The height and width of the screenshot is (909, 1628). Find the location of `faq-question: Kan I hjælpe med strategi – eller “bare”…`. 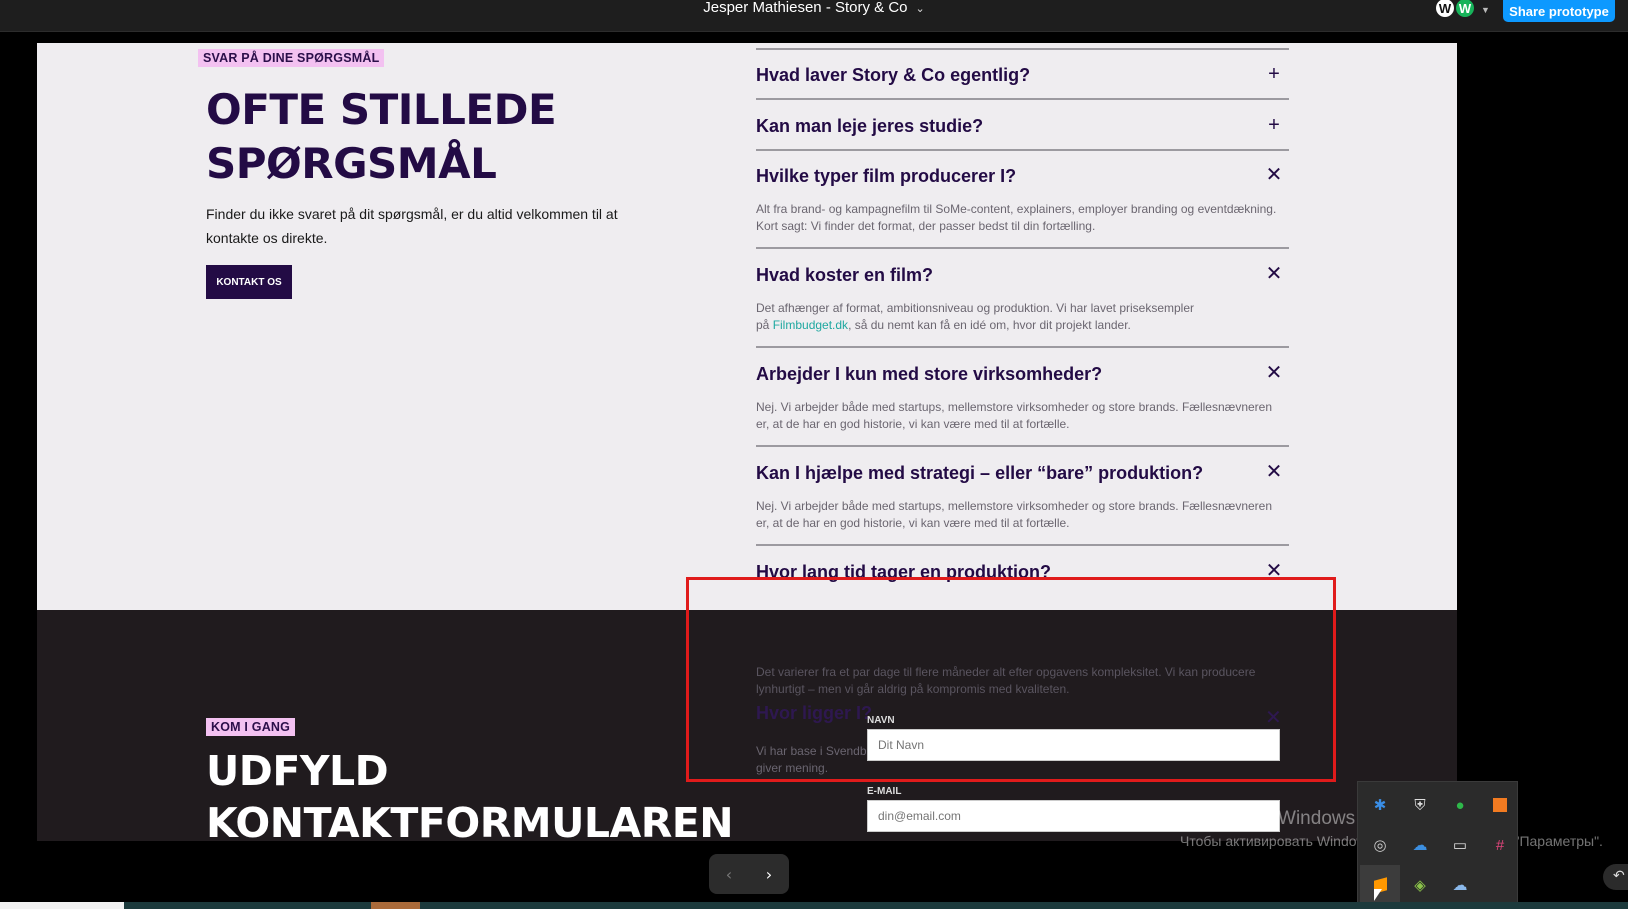

faq-question: Kan I hjælpe med strategi – eller “bare”… is located at coordinates (1016, 473).